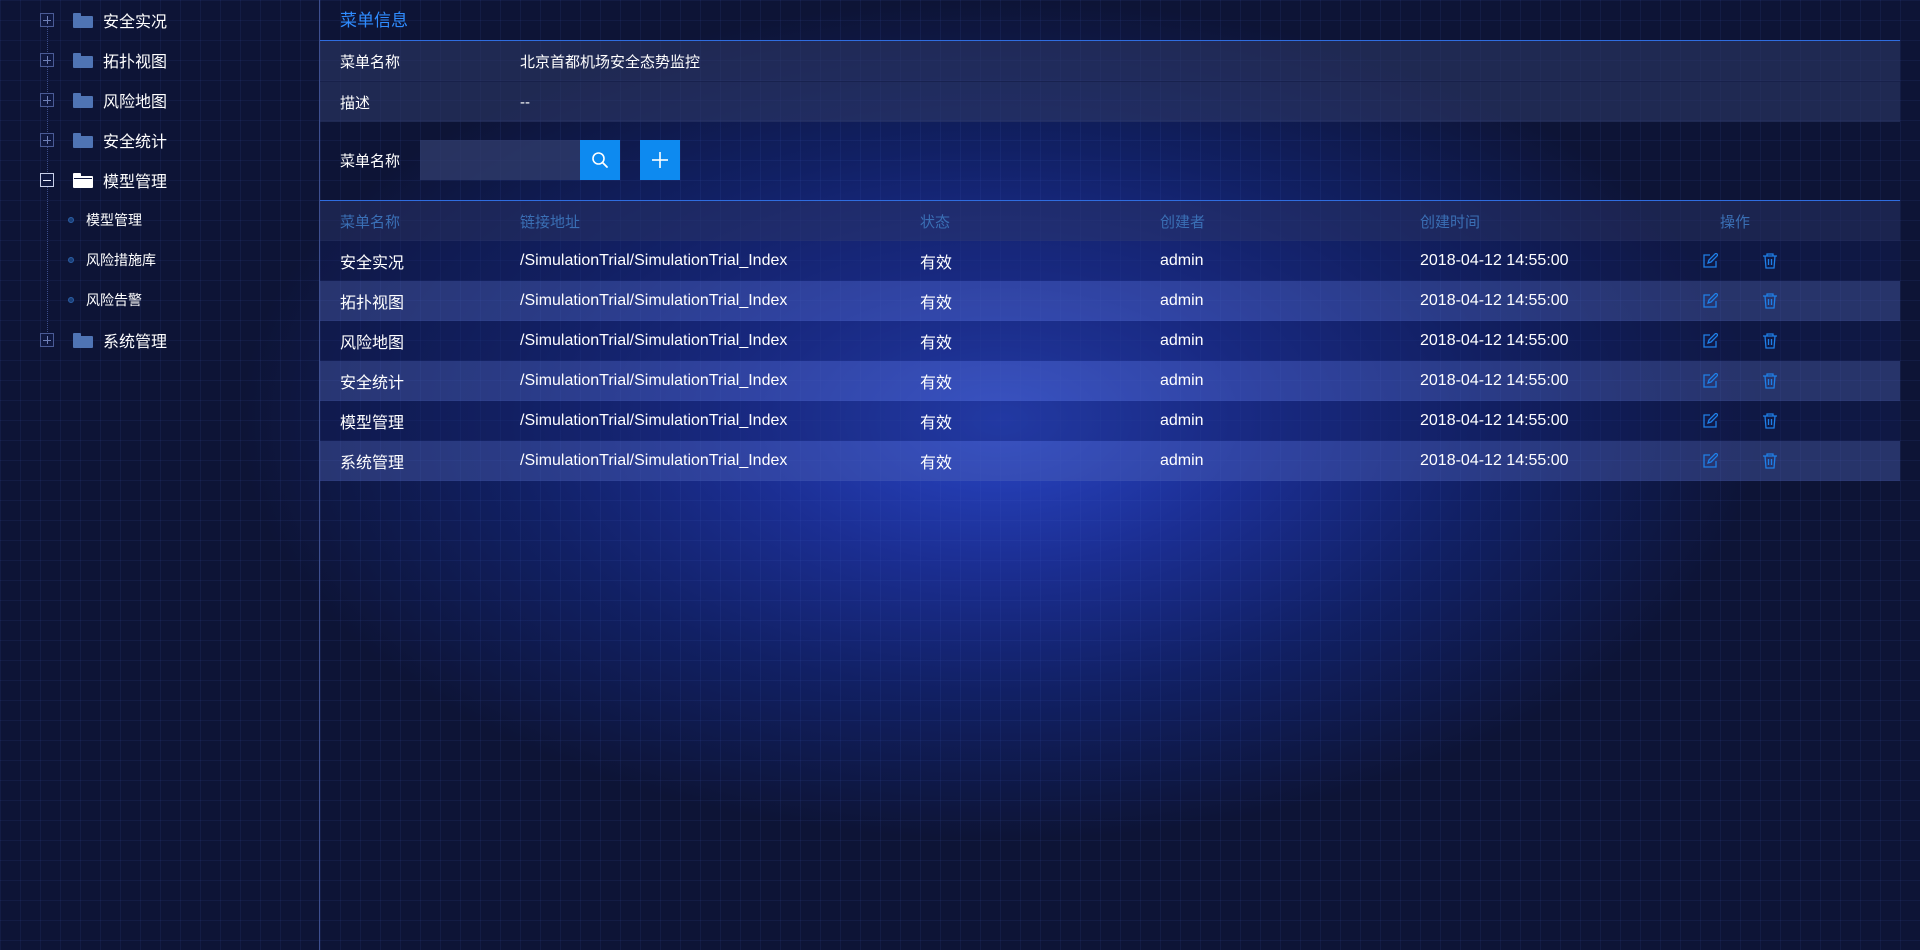 The height and width of the screenshot is (950, 1920). I want to click on menu-info-box: 菜单名称 北京首都机场安全态势监控 描述 --, so click(1110, 81).